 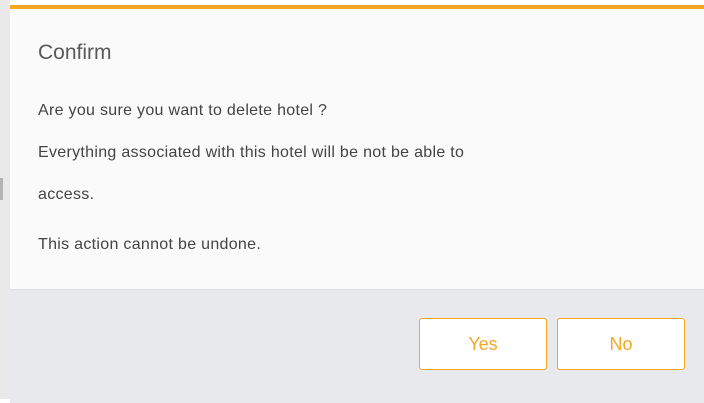 What do you see at coordinates (75, 52) in the screenshot?
I see `dialog-title: Confirm` at bounding box center [75, 52].